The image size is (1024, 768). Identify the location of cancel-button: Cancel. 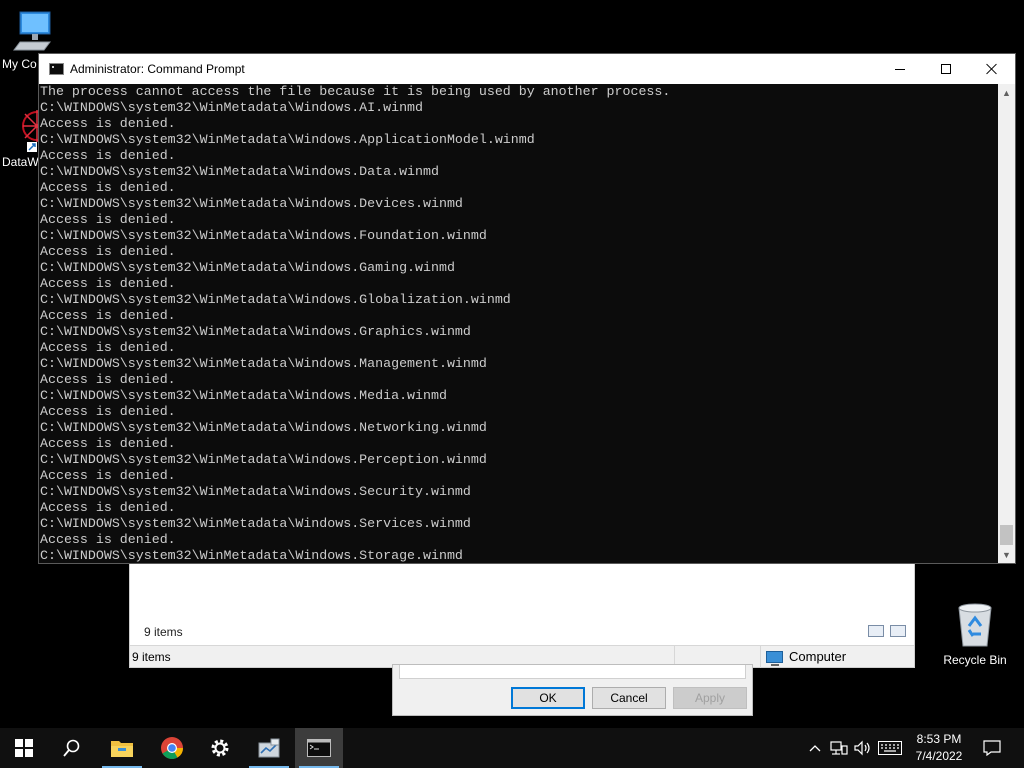
(629, 698).